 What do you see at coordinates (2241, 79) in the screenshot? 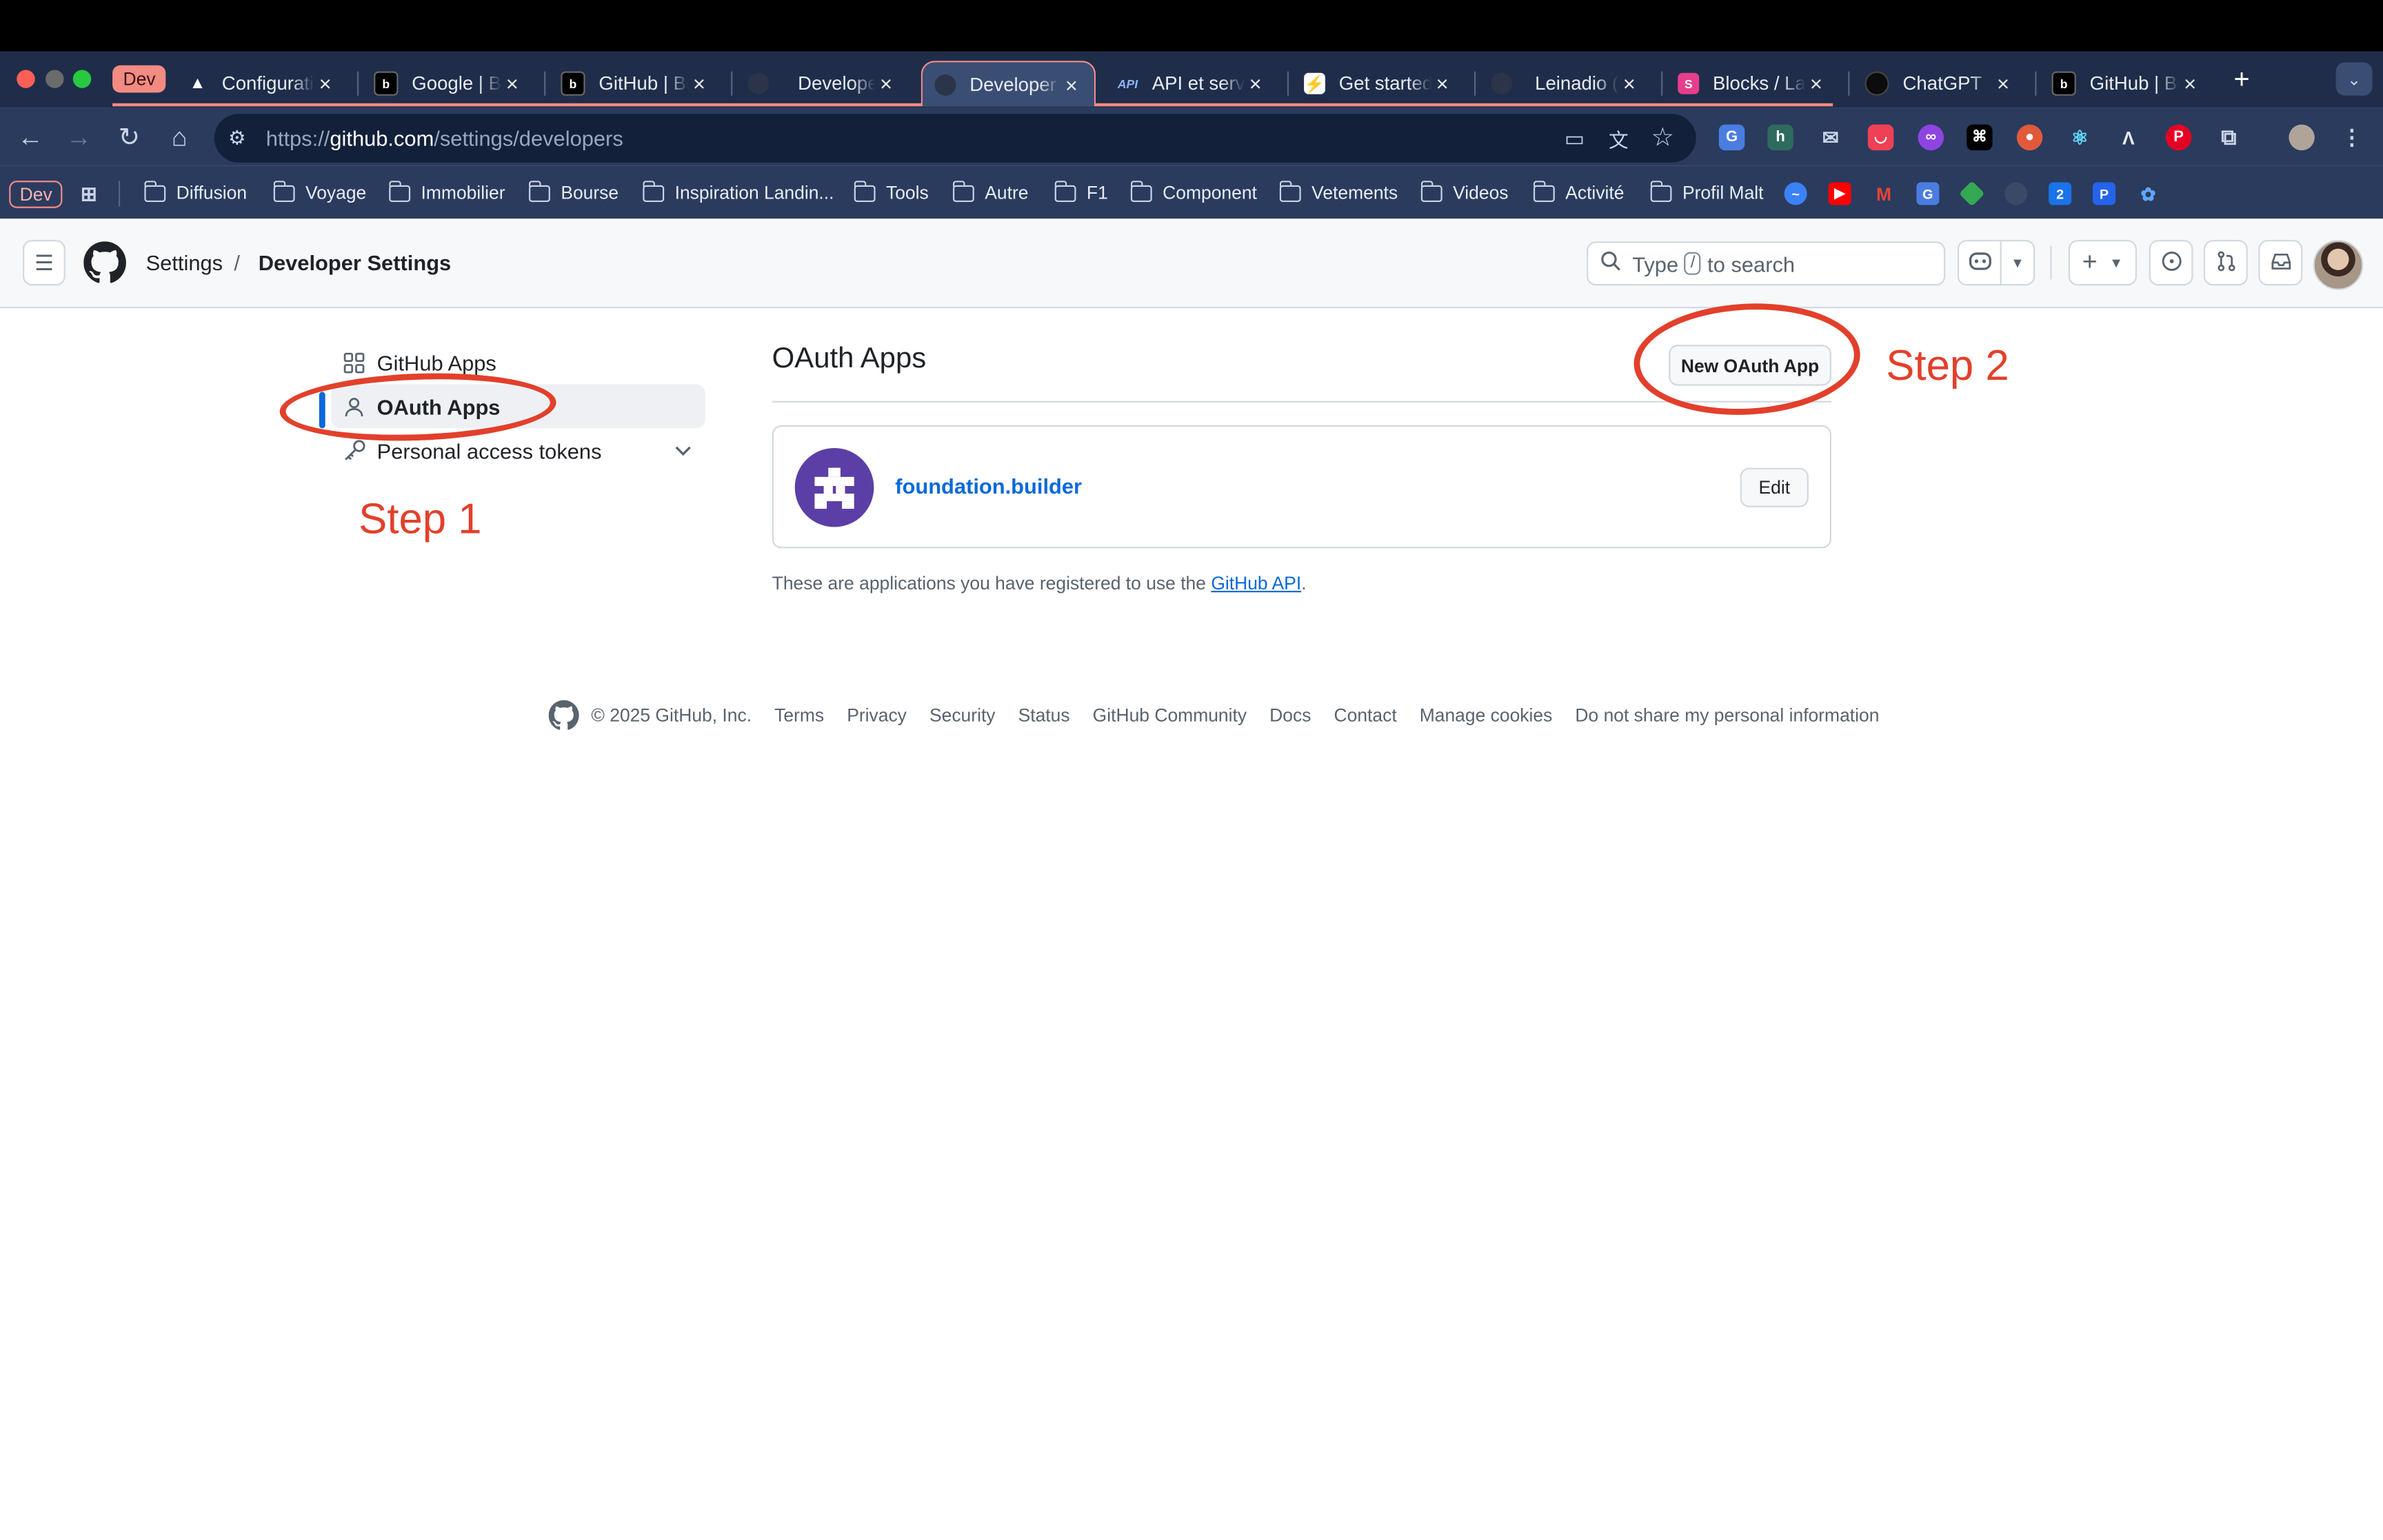
I see `new-tab-icon: +` at bounding box center [2241, 79].